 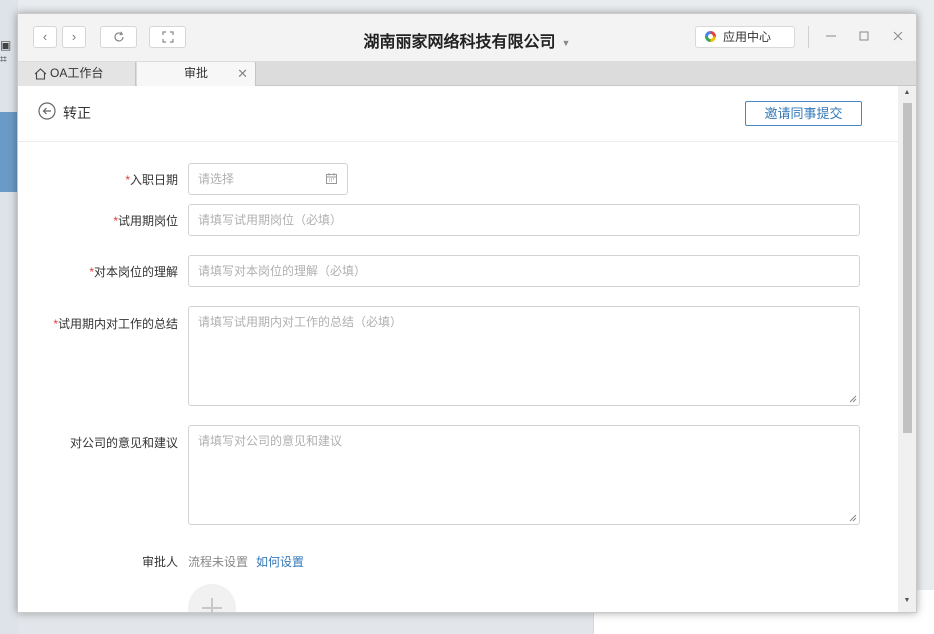 I want to click on chevron-down-icon: ▼, so click(x=566, y=42).